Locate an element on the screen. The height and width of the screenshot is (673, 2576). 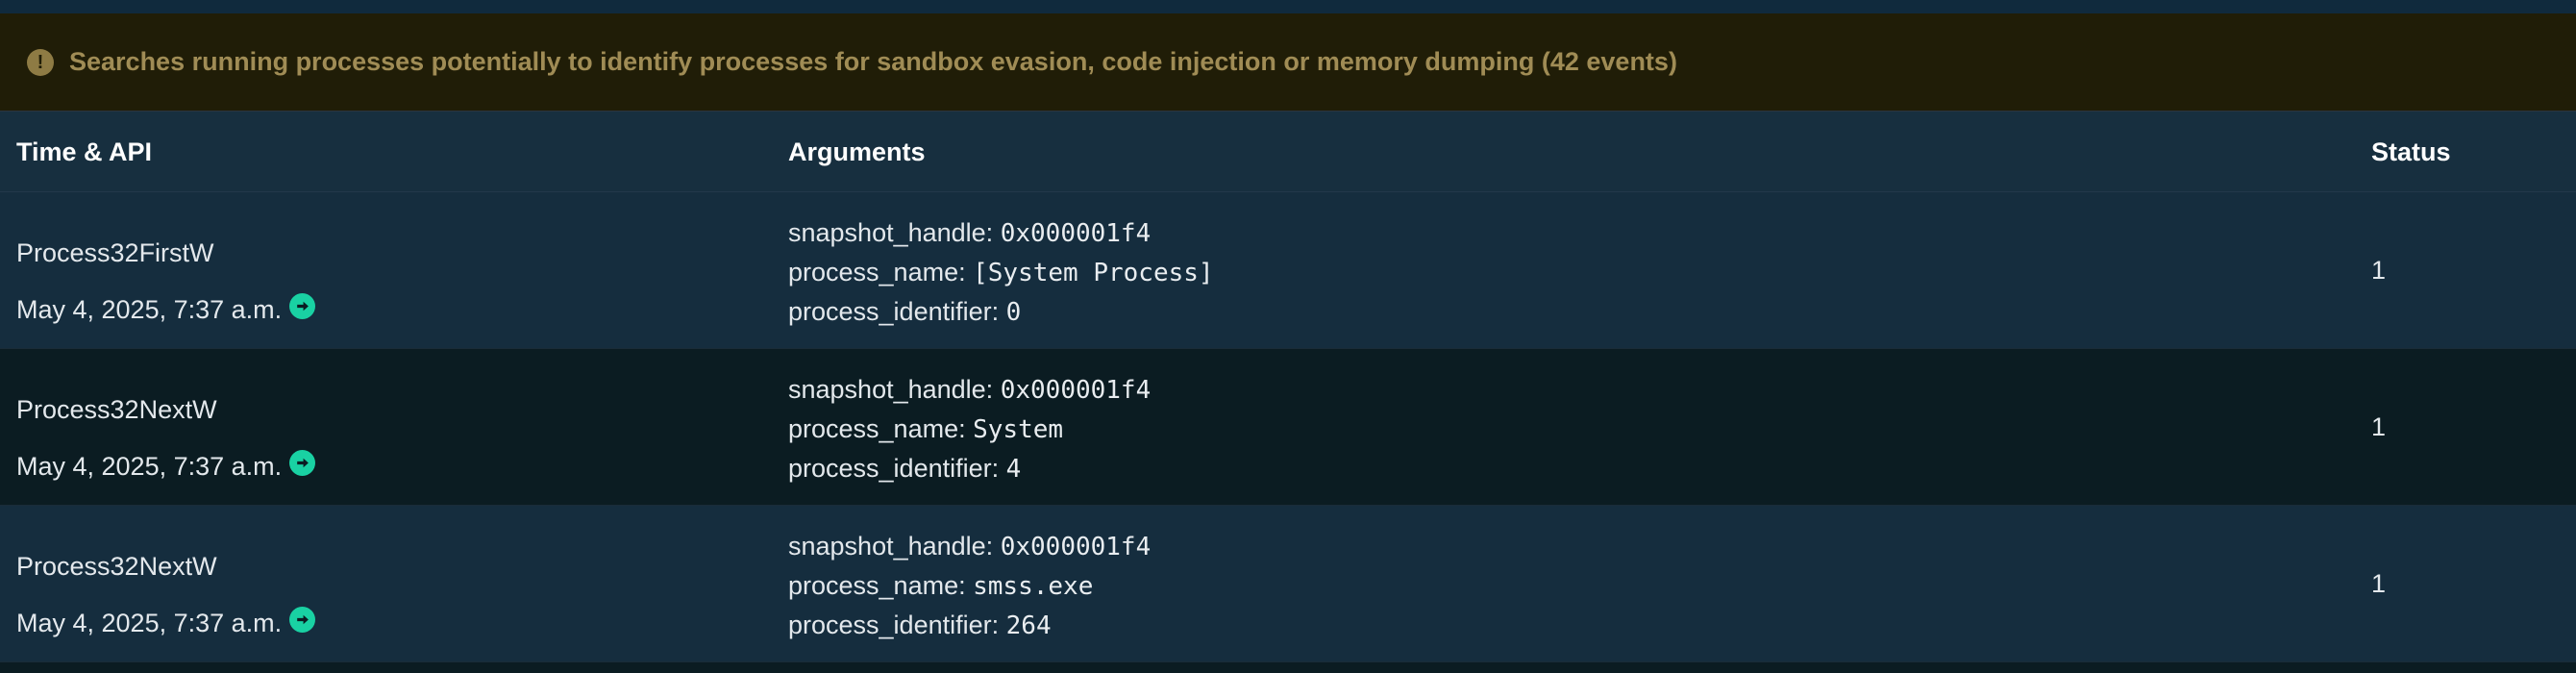
argument-line: process_identifier: 4 is located at coordinates (970, 468).